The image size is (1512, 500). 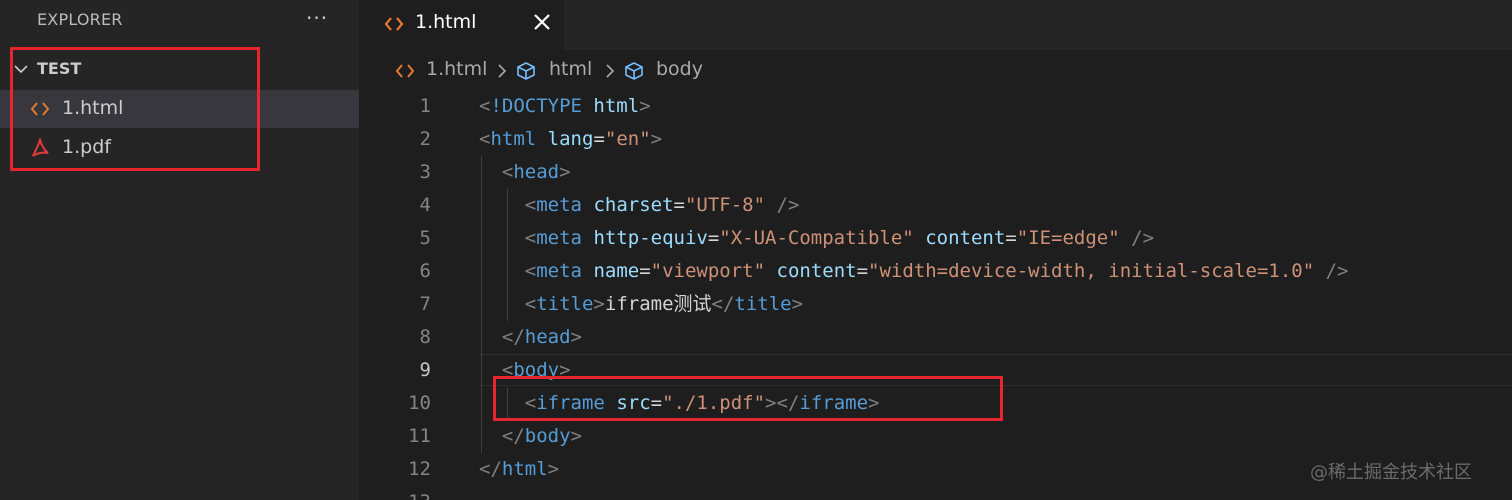 What do you see at coordinates (419, 436) in the screenshot?
I see `line-number: 11` at bounding box center [419, 436].